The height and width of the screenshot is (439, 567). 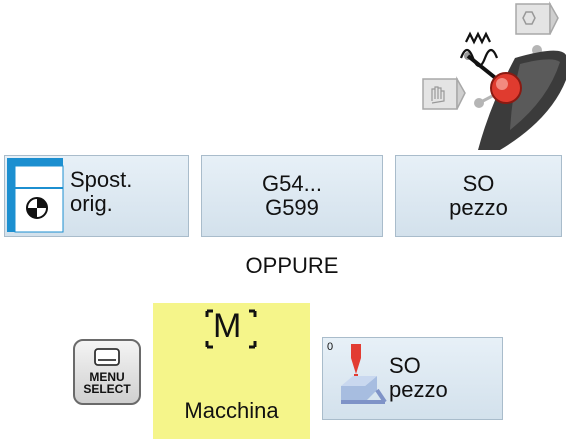 I want to click on softkey-so-pezzo-bottom: 0 SO pezzo, so click(x=412, y=378).